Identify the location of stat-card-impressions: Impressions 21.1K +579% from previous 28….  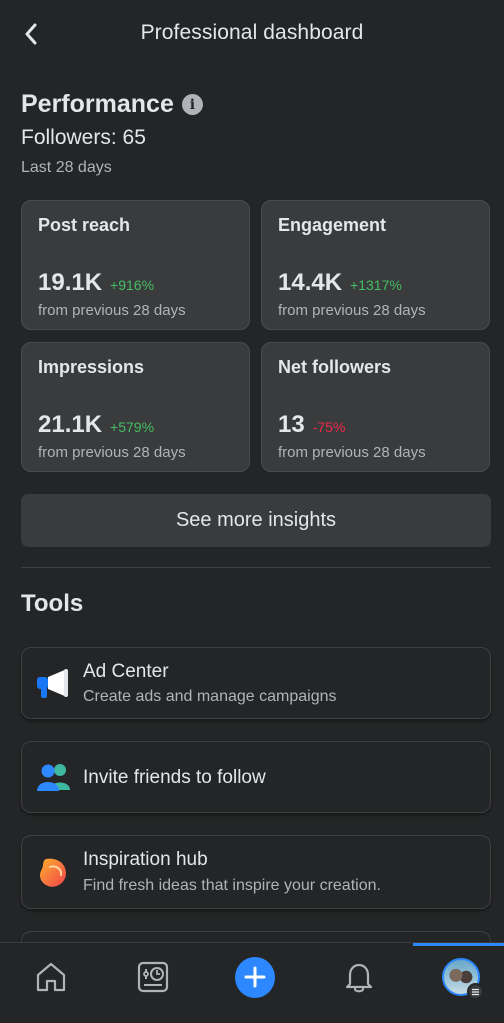
(135, 407).